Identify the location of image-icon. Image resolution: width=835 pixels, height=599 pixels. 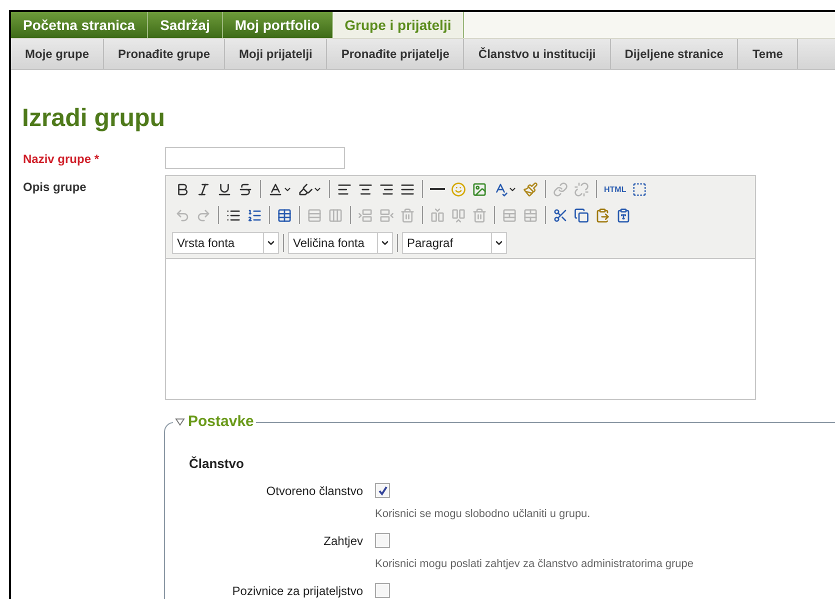
(479, 189).